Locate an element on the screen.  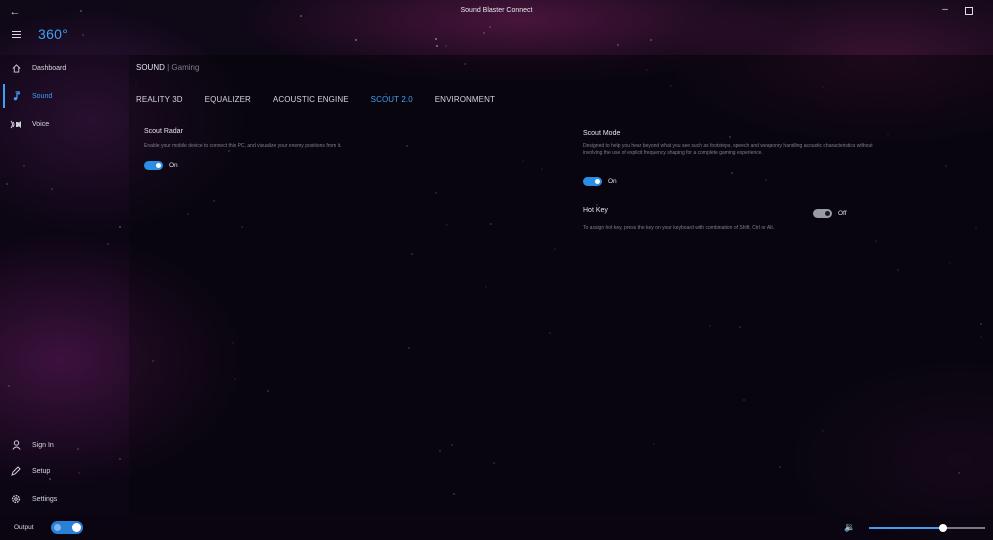
sidebar-item-sound: Sound is located at coordinates (64, 96).